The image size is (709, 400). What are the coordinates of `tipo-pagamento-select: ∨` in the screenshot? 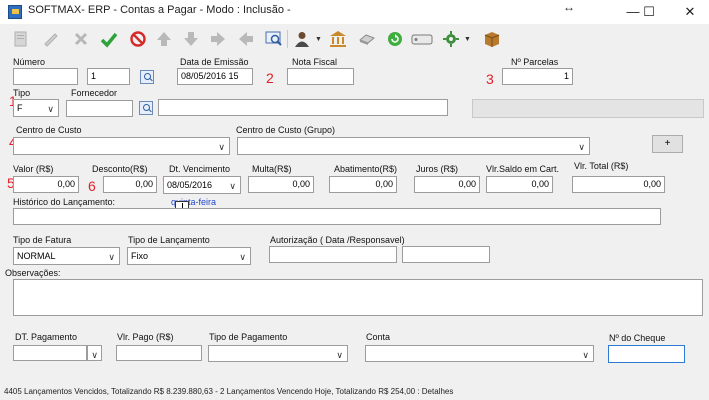 It's located at (278, 353).